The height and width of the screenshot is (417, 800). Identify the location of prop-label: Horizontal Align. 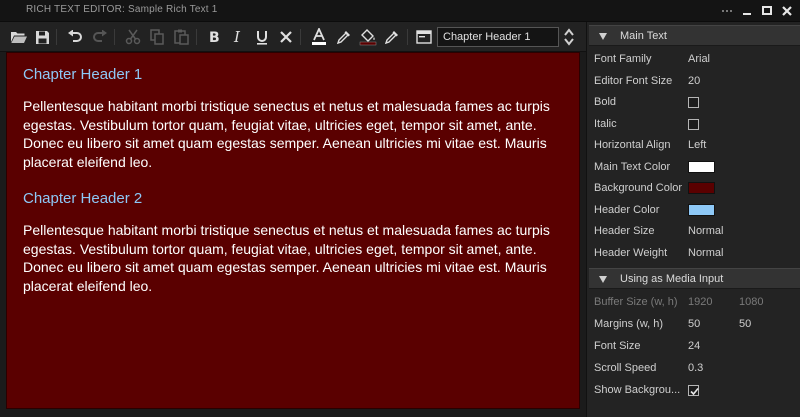
(632, 145).